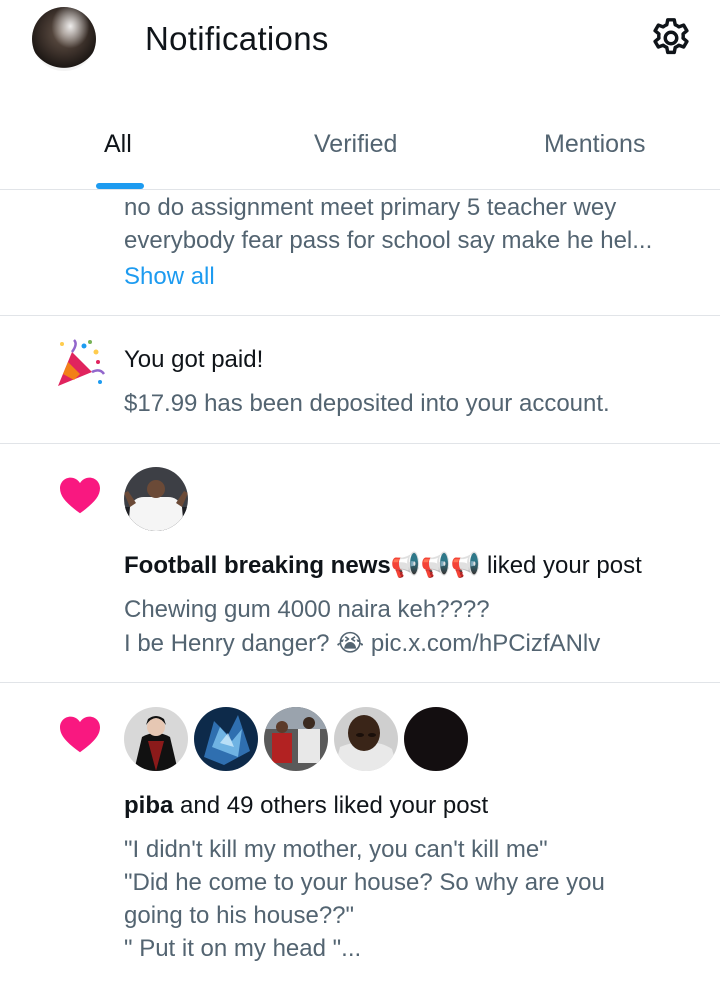 The width and height of the screenshot is (720, 989). I want to click on action-text: and 49 others liked your post, so click(331, 805).